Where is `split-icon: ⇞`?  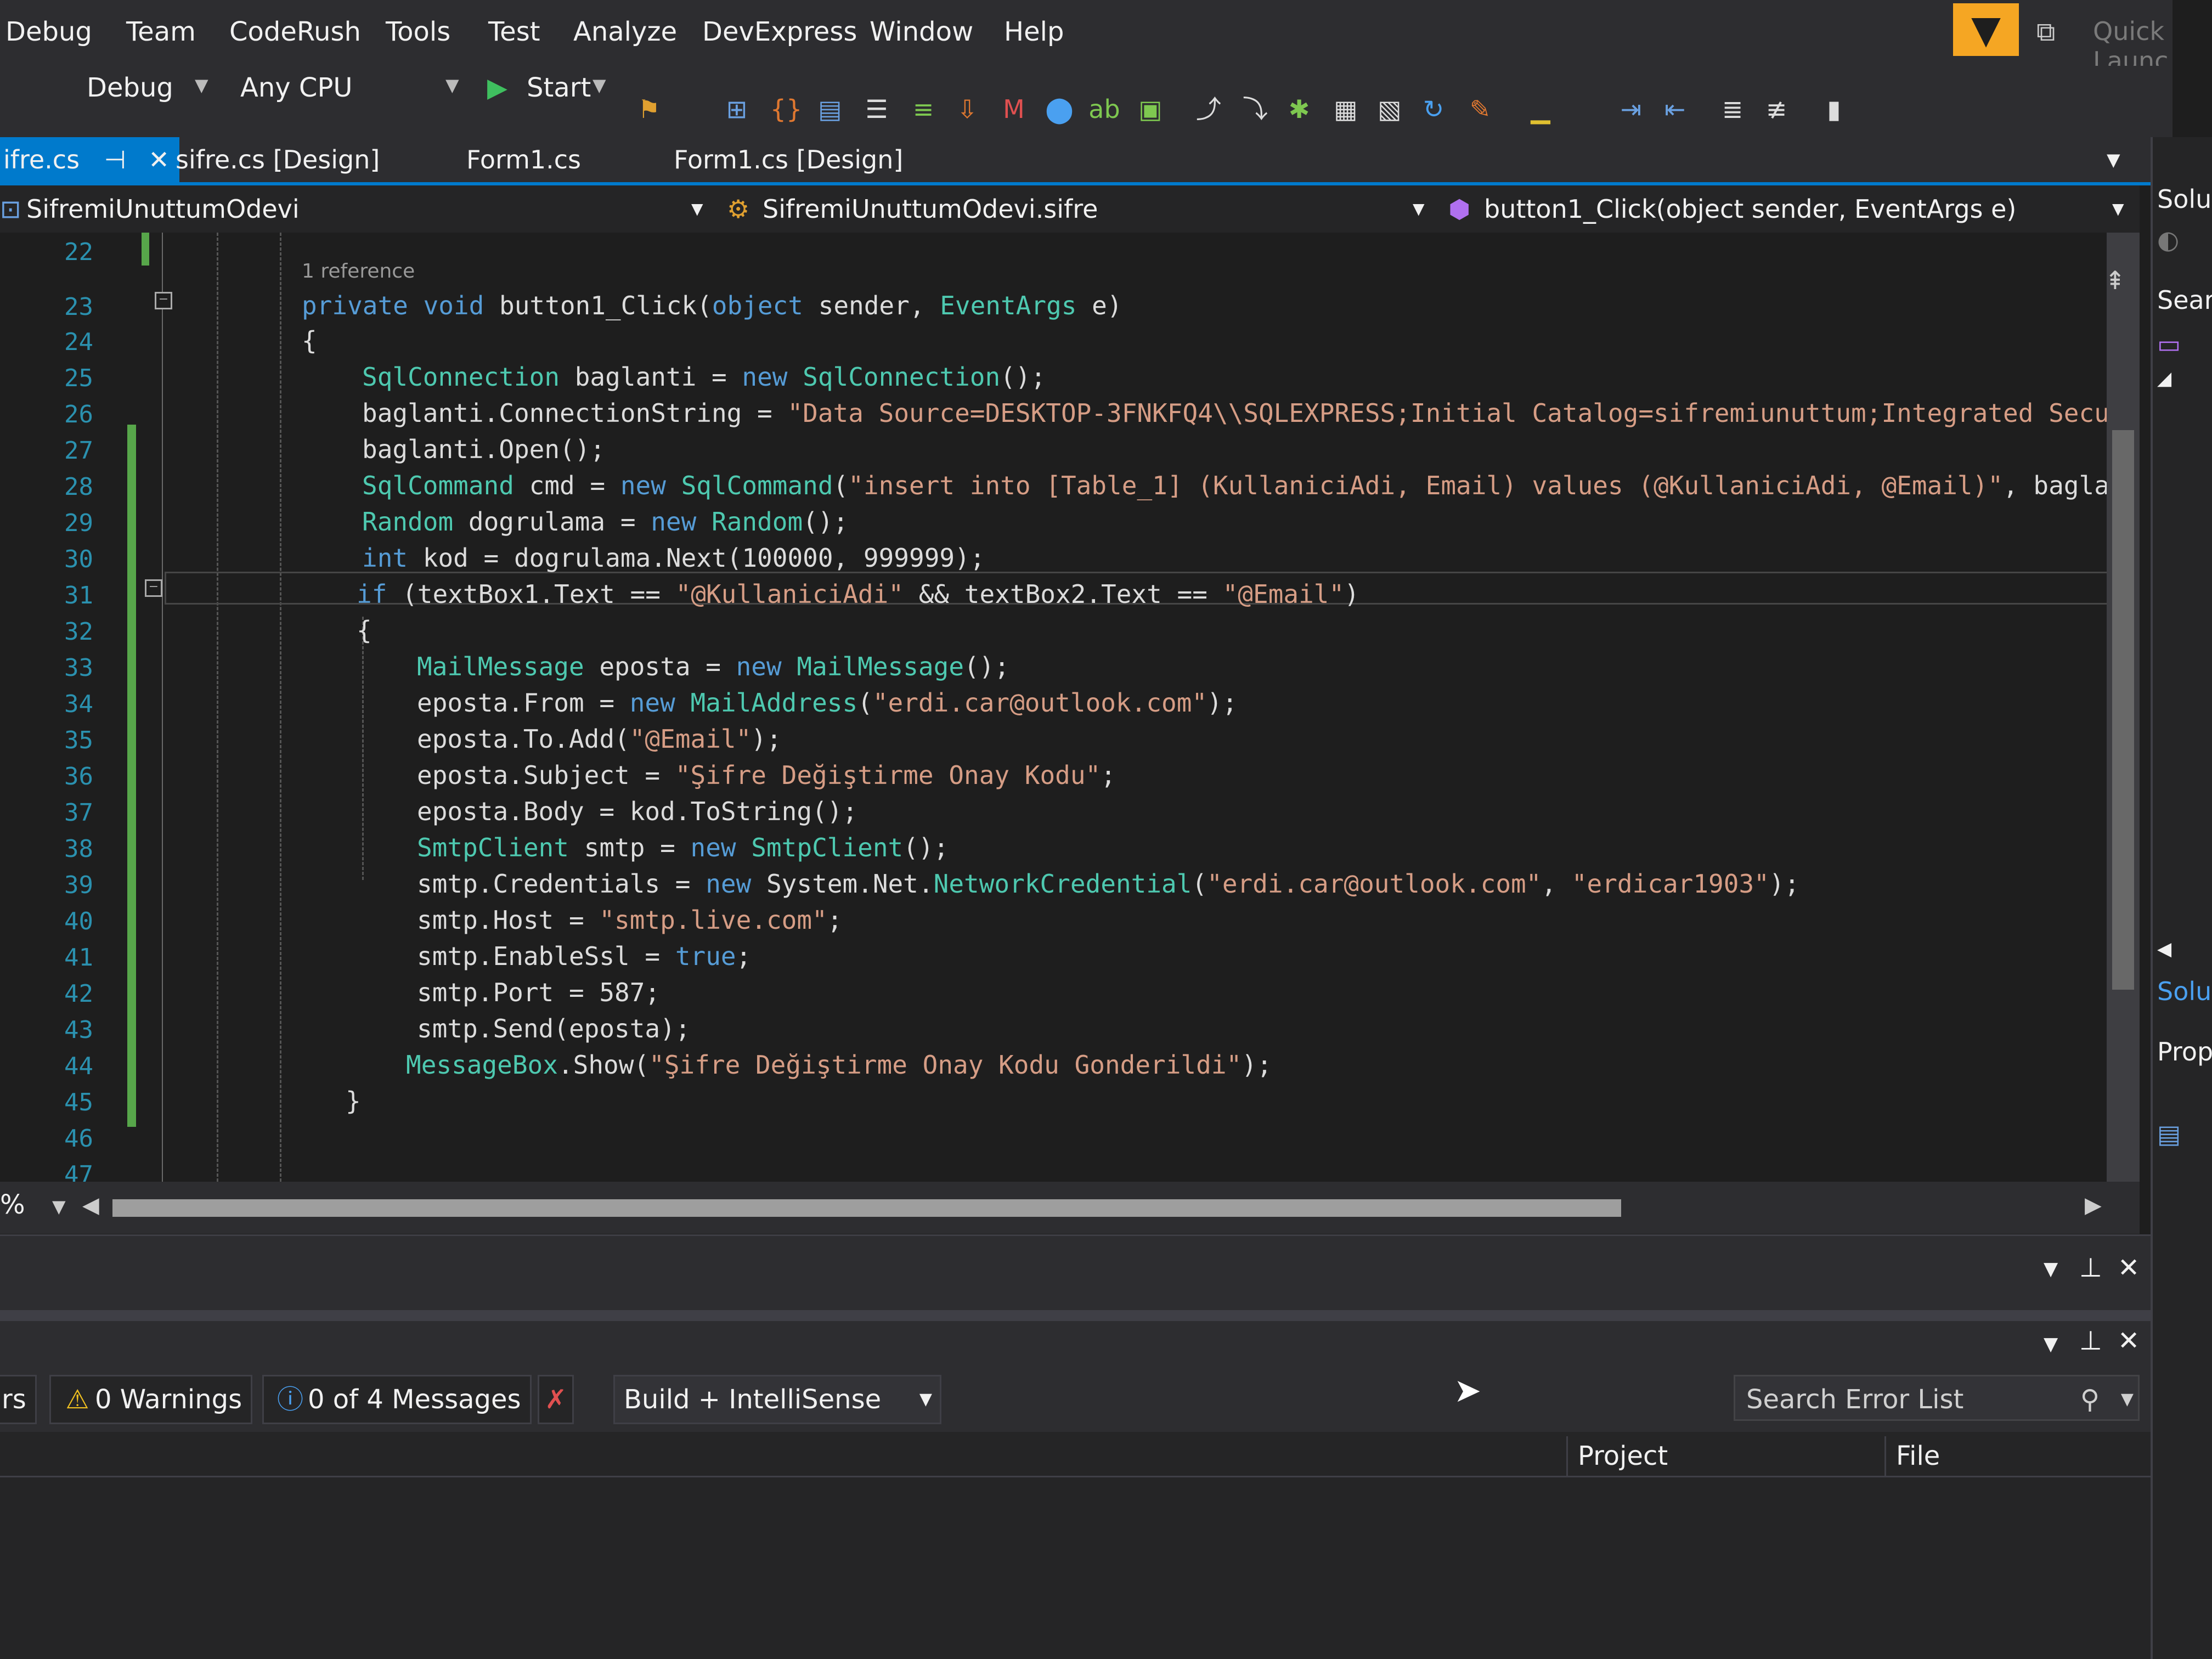
split-icon: ⇞ is located at coordinates (2115, 280).